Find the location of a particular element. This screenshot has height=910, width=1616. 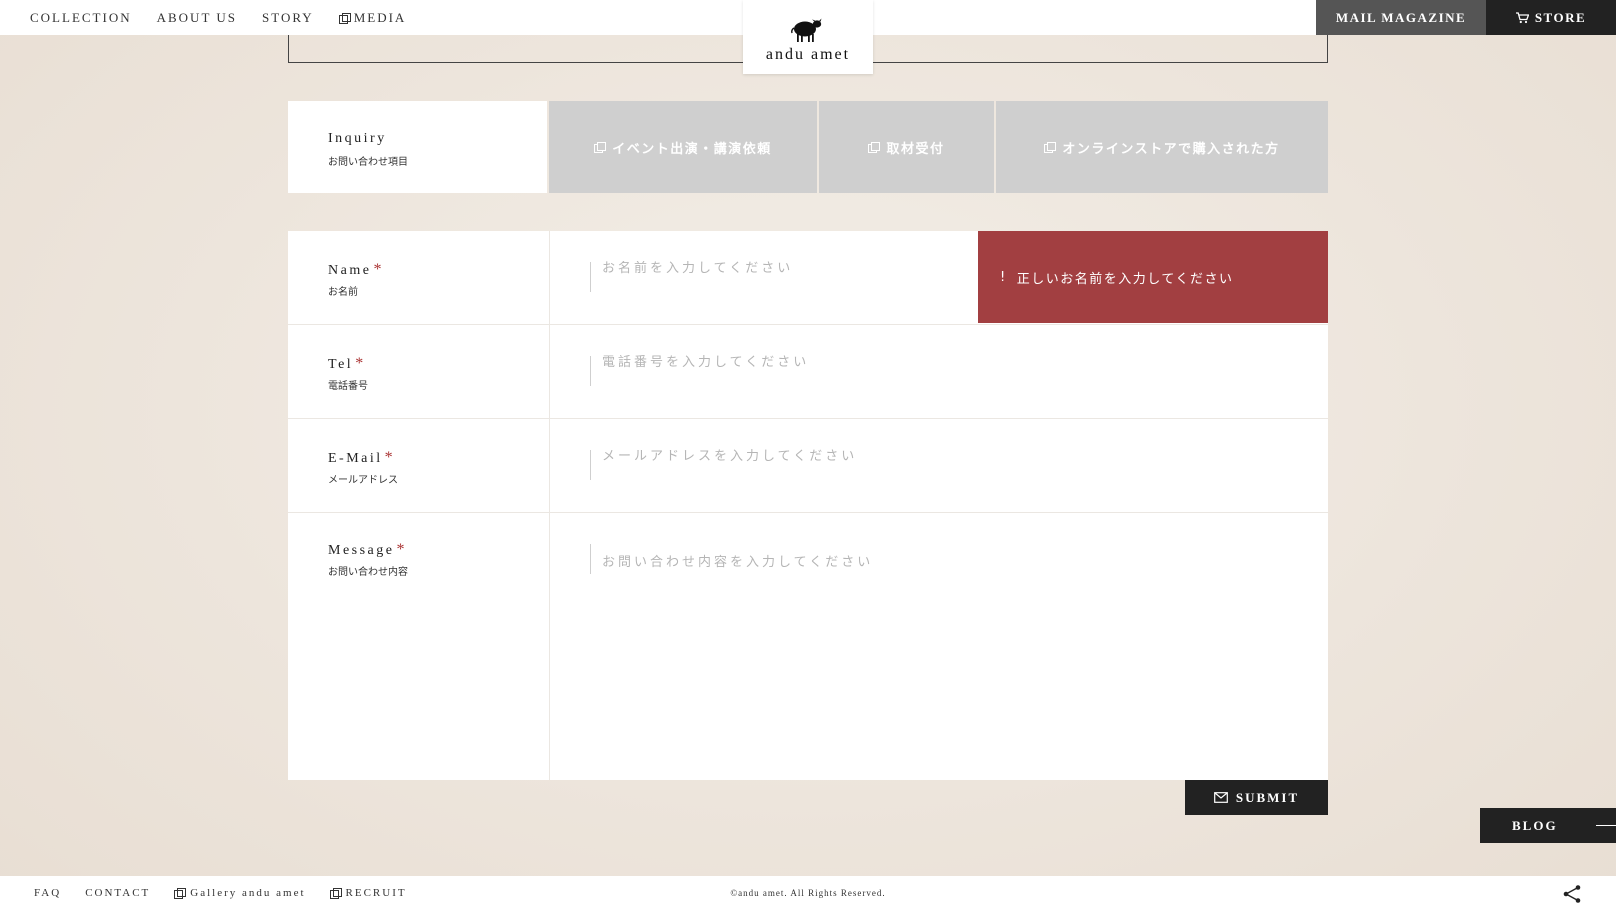

tab-press-label: 取材受付 is located at coordinates (915, 149).